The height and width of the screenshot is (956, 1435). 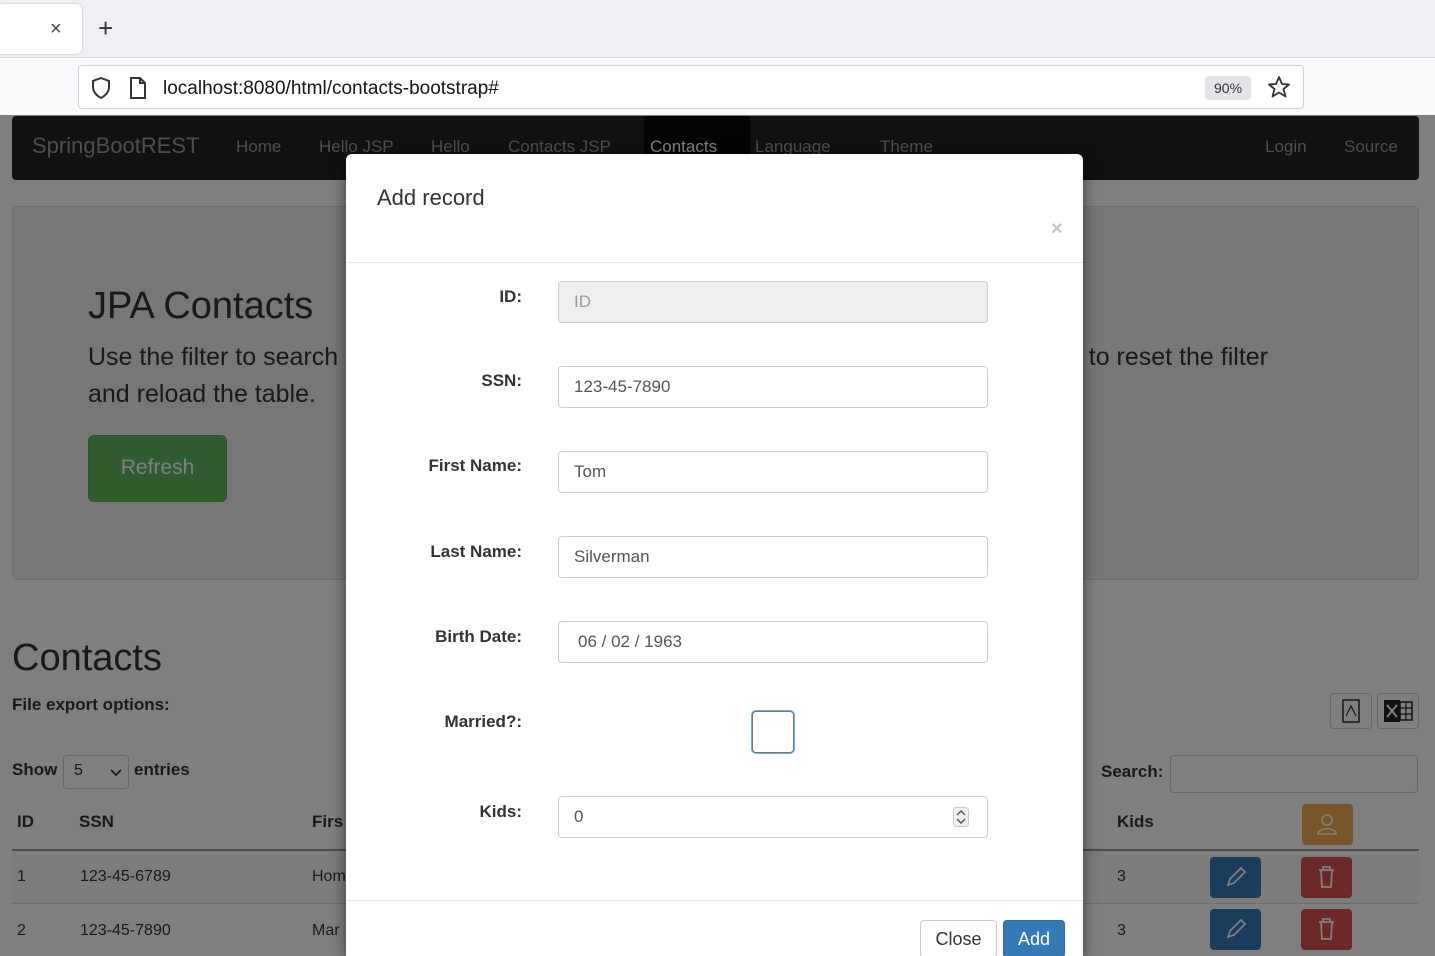 What do you see at coordinates (622, 386) in the screenshot?
I see `ssn-field-value: 123-45-7890` at bounding box center [622, 386].